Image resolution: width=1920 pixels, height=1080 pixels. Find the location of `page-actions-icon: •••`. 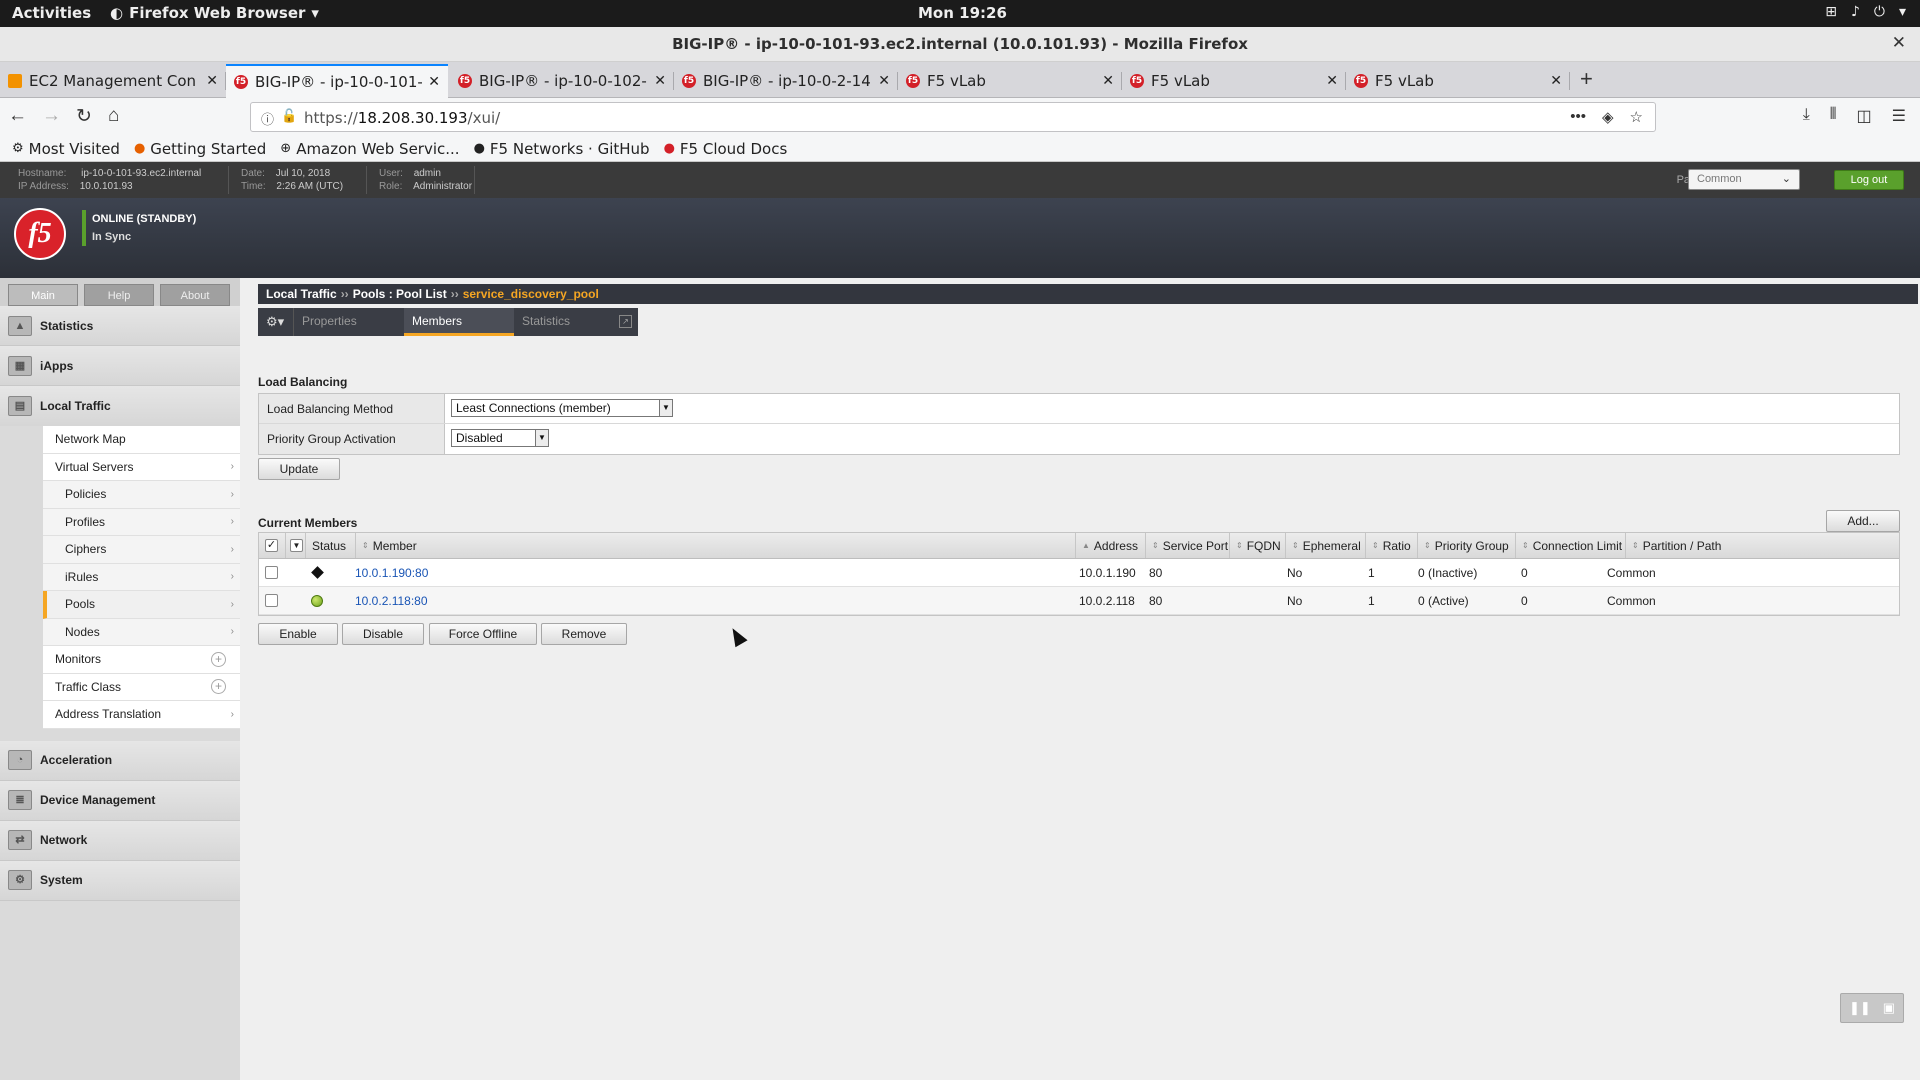

page-actions-icon: ••• is located at coordinates (1578, 117).